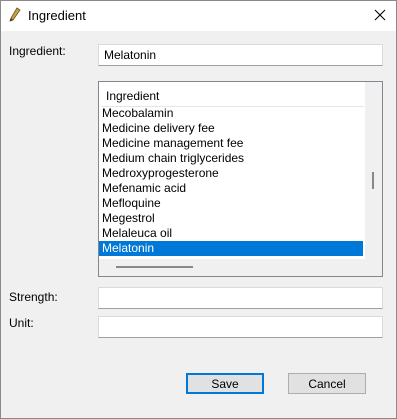 The height and width of the screenshot is (419, 397). I want to click on title-bar: Ingredient, so click(198, 16).